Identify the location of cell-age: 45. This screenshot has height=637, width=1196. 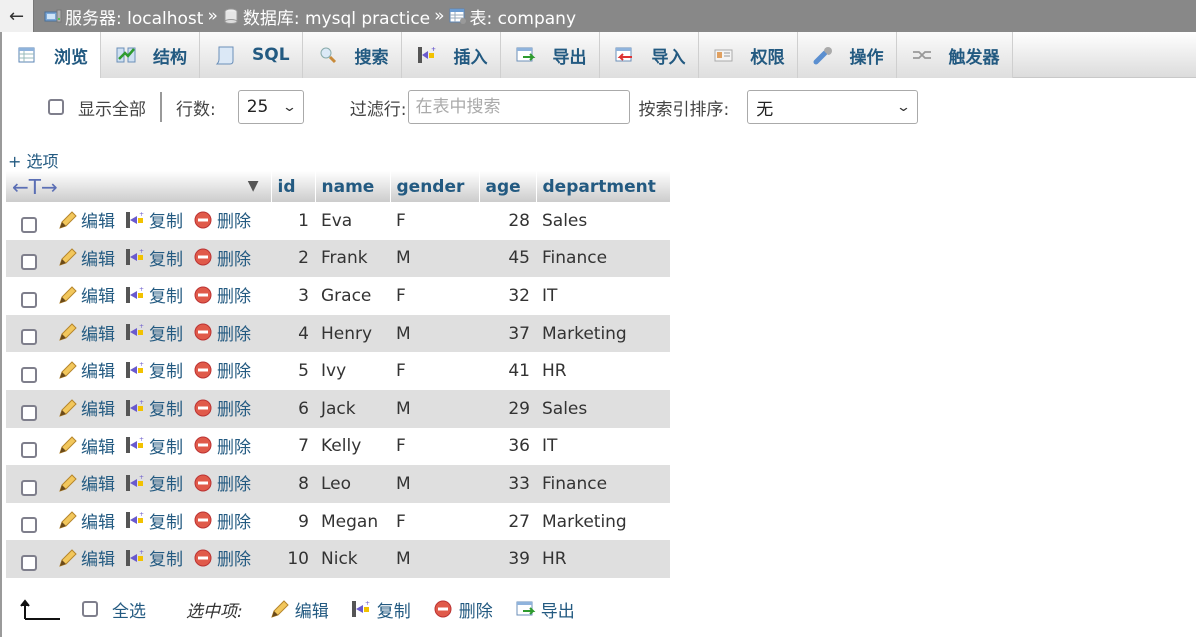
(507, 258).